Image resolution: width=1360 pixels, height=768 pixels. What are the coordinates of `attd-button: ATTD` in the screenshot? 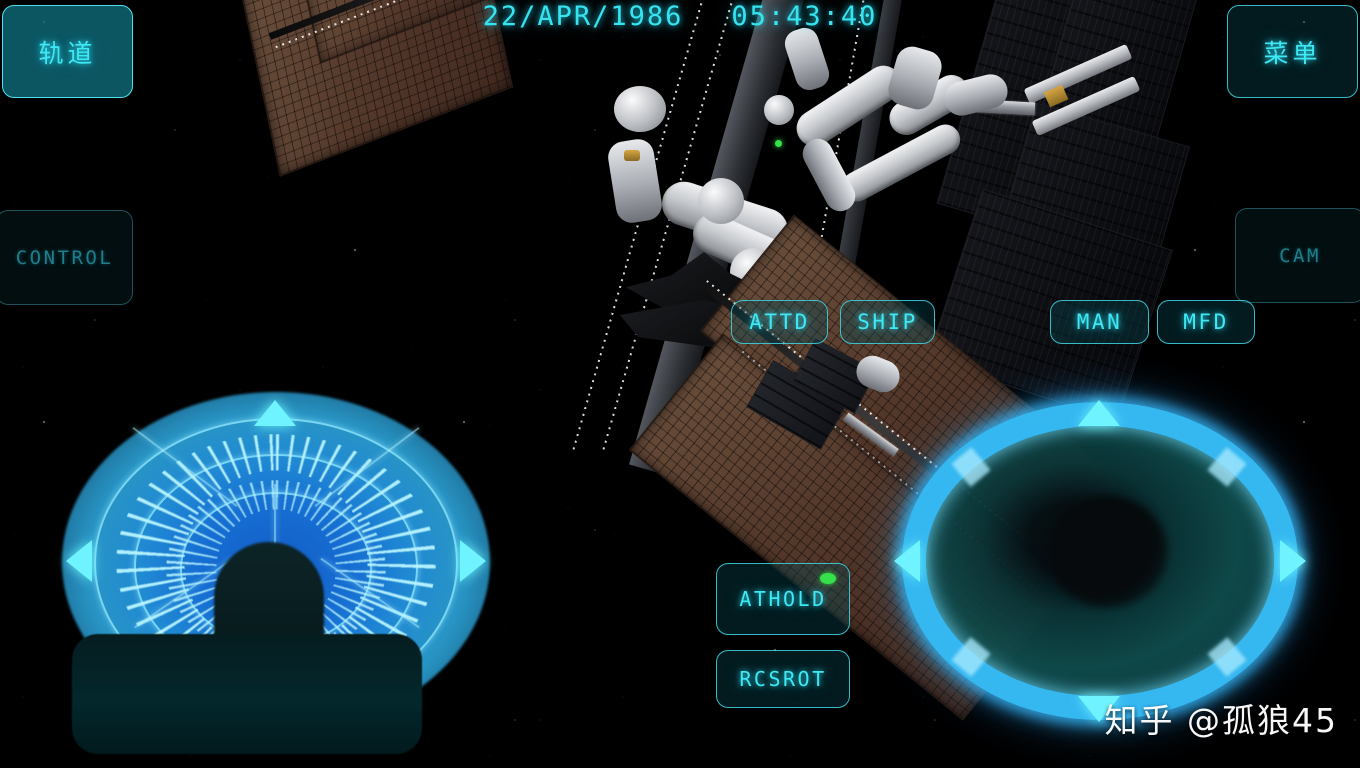 It's located at (779, 322).